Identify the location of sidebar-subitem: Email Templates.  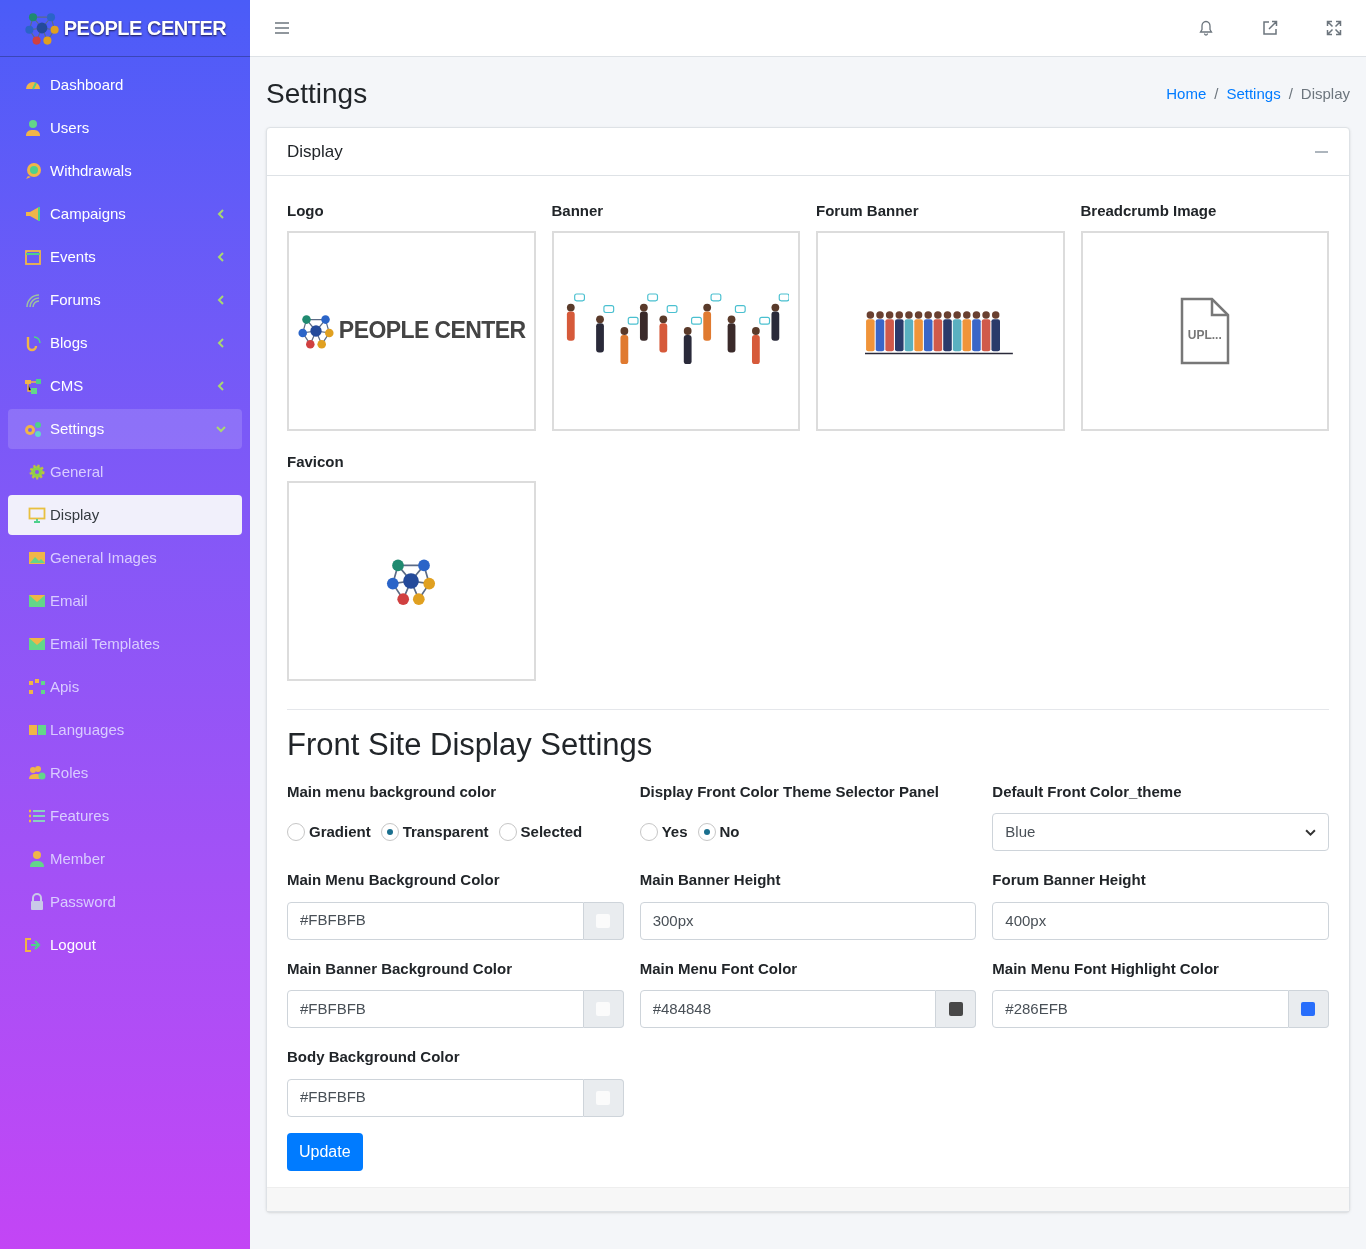
(125, 644).